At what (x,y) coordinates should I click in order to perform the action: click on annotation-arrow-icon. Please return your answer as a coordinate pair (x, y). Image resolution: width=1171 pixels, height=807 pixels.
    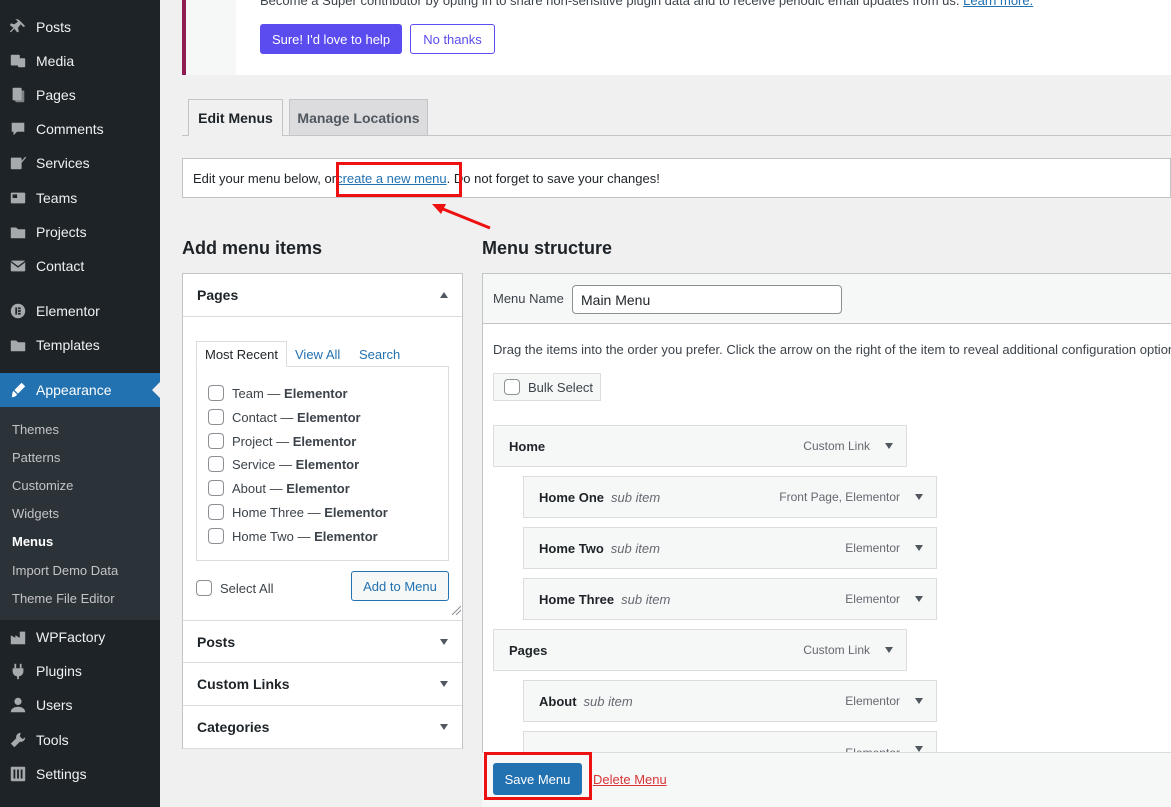
    Looking at the image, I should click on (461, 217).